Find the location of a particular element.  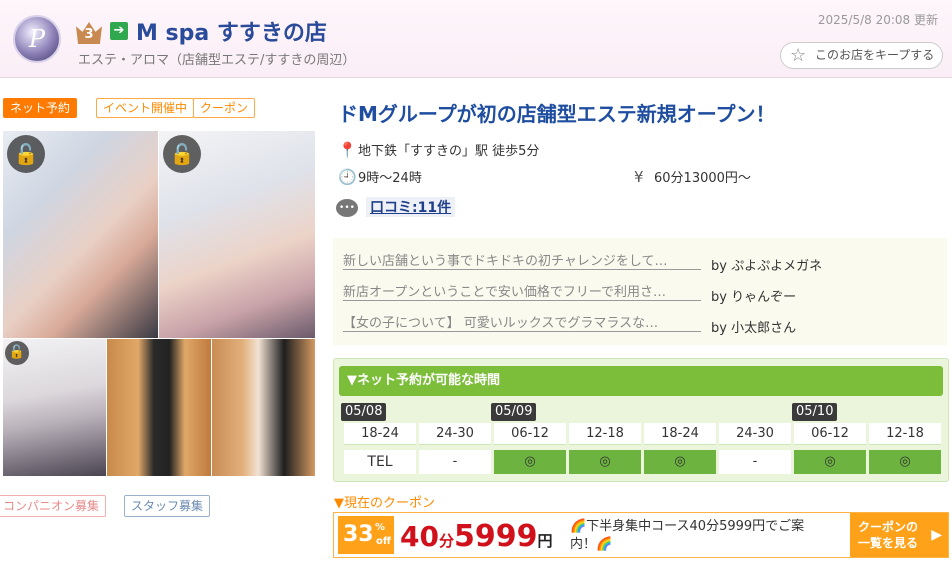

access-text: 地下鉄「すすきの」駅 徒歩5分 is located at coordinates (449, 151).